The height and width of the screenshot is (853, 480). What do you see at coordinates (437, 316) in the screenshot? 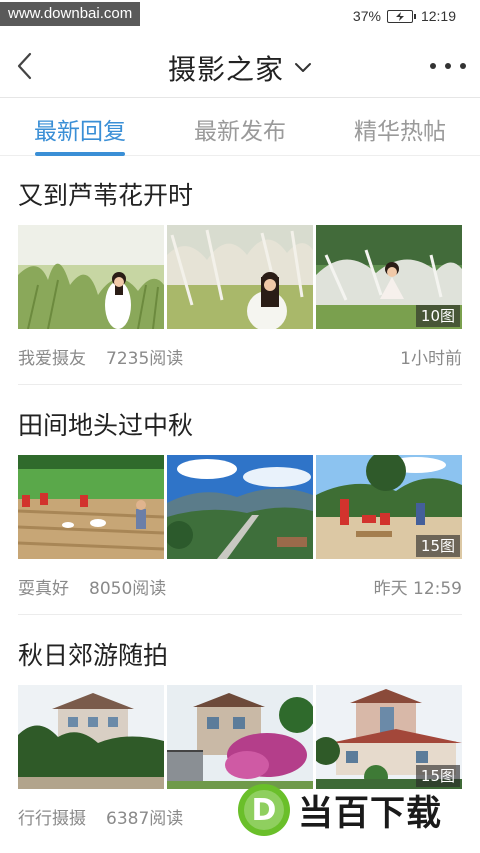
I see `image-count-badge: 10图` at bounding box center [437, 316].